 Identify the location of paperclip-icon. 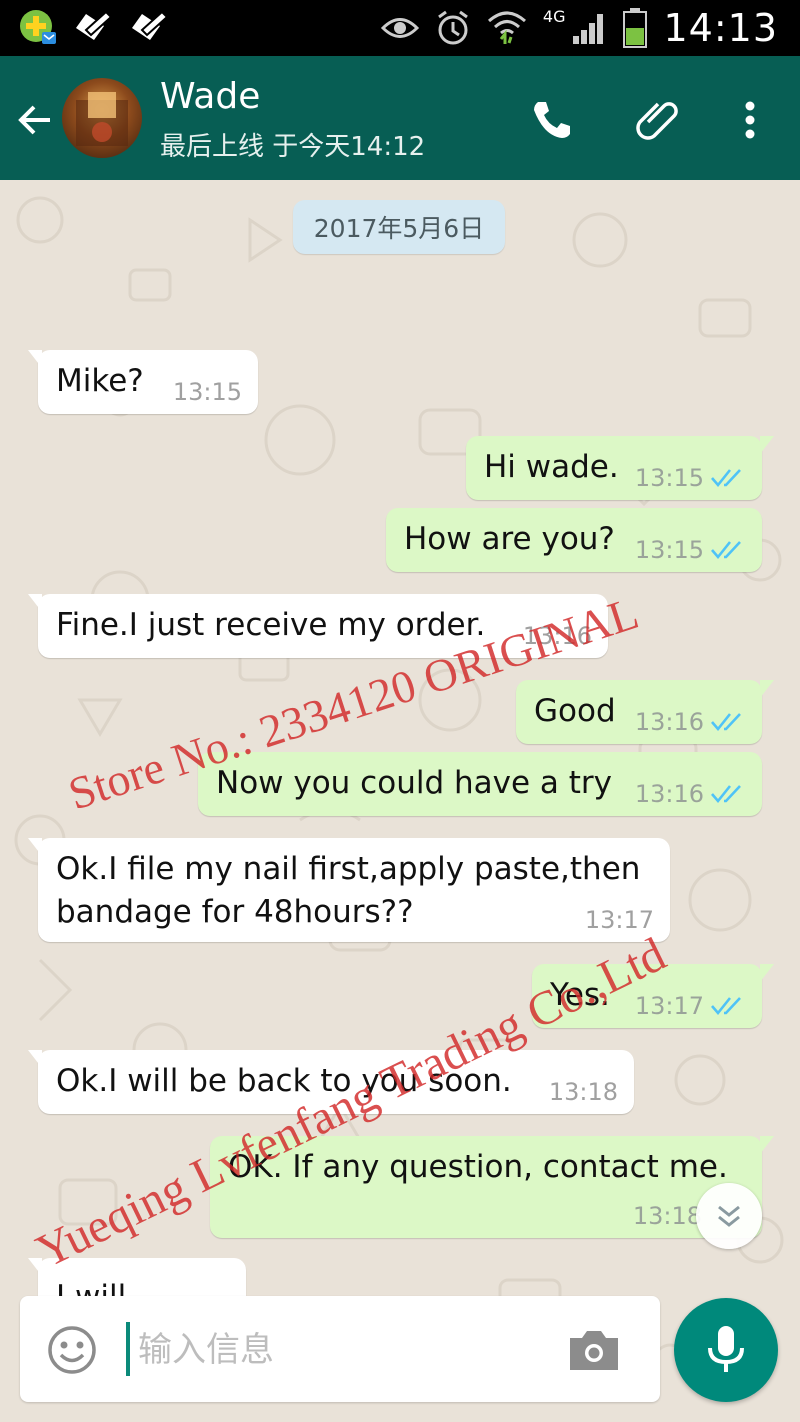
(657, 121).